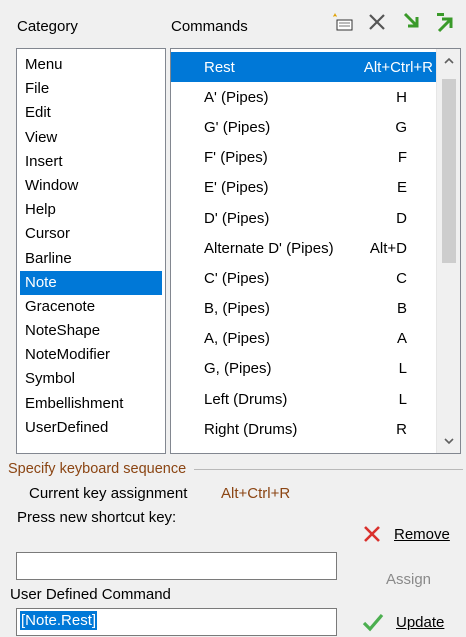 The width and height of the screenshot is (466, 637). Describe the element at coordinates (91, 282) in the screenshot. I see `category-item: Note` at that location.